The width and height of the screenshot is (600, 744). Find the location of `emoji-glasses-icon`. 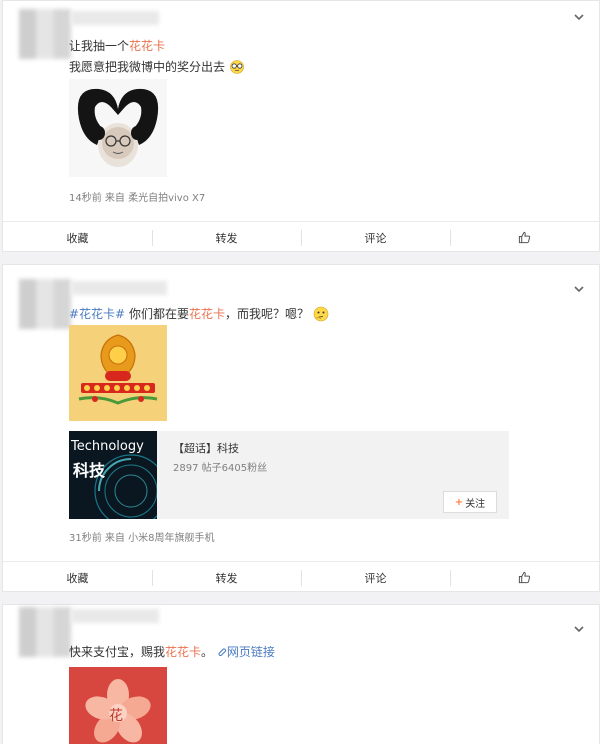

emoji-glasses-icon is located at coordinates (237, 67).